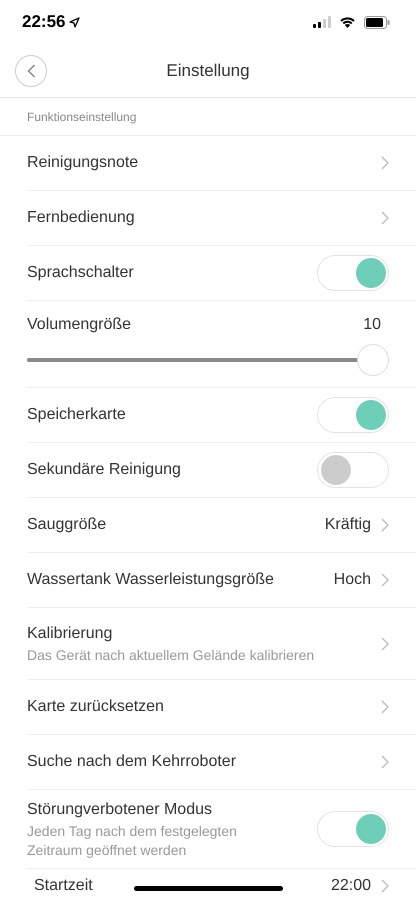 The width and height of the screenshot is (416, 900). I want to click on setting-label: Fernbedienung, so click(81, 218).